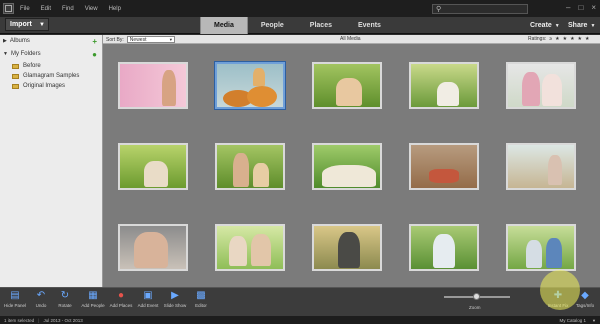 The width and height of the screenshot is (600, 324). I want to click on editor-label: Editor, so click(201, 305).